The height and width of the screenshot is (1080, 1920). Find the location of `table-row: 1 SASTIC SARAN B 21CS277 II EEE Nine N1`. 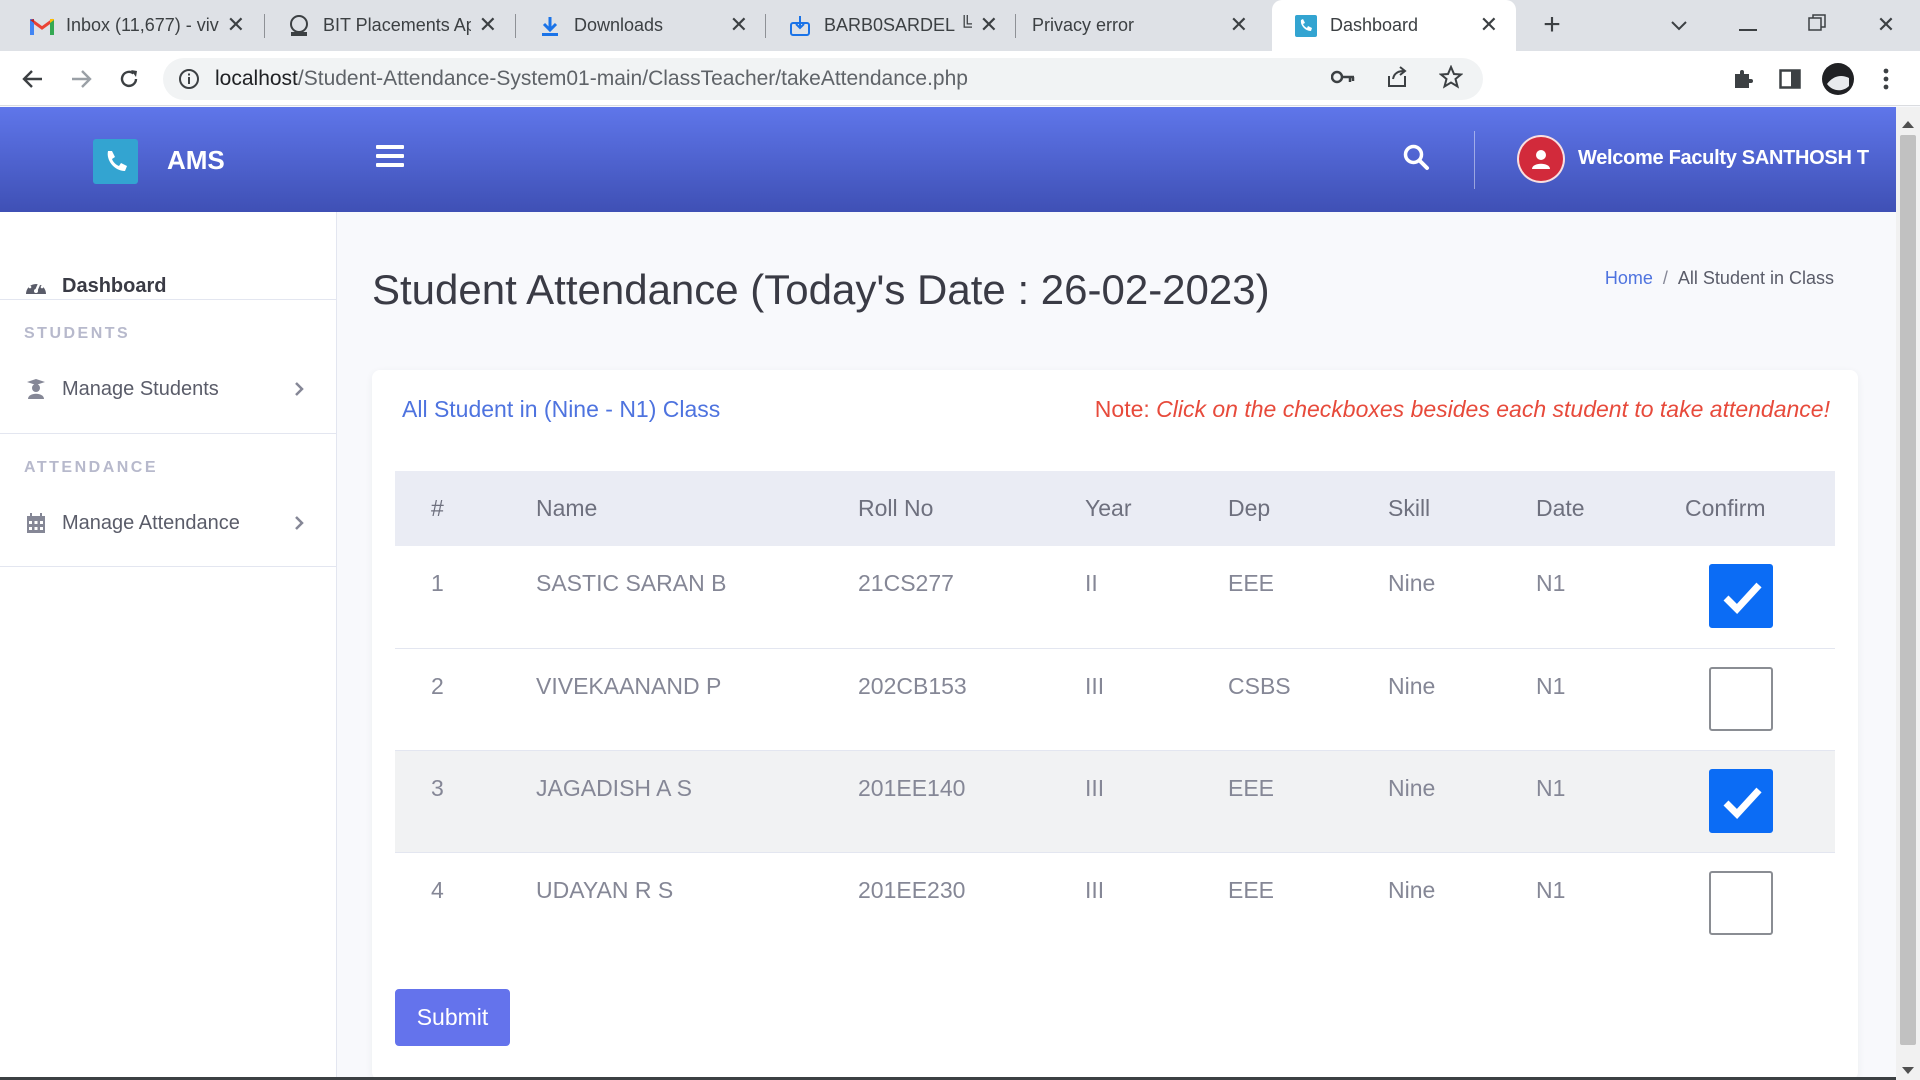

table-row: 1 SASTIC SARAN B 21CS277 II EEE Nine N1 is located at coordinates (1115, 597).